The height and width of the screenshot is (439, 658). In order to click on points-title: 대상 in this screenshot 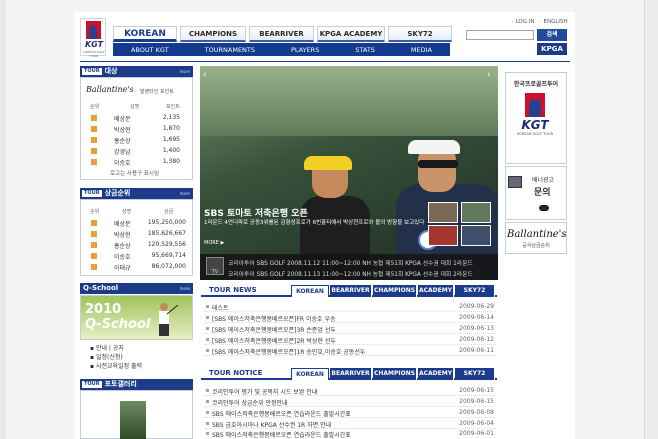, I will do `click(111, 71)`.